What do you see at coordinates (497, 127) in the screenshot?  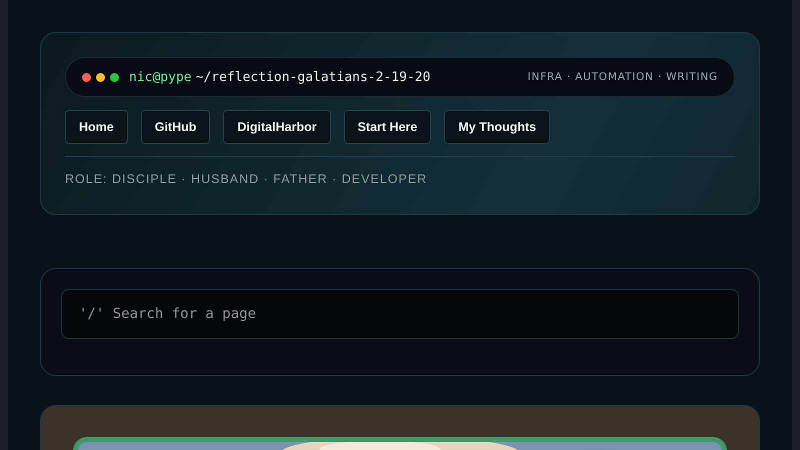 I see `nav-button: My Thoughts` at bounding box center [497, 127].